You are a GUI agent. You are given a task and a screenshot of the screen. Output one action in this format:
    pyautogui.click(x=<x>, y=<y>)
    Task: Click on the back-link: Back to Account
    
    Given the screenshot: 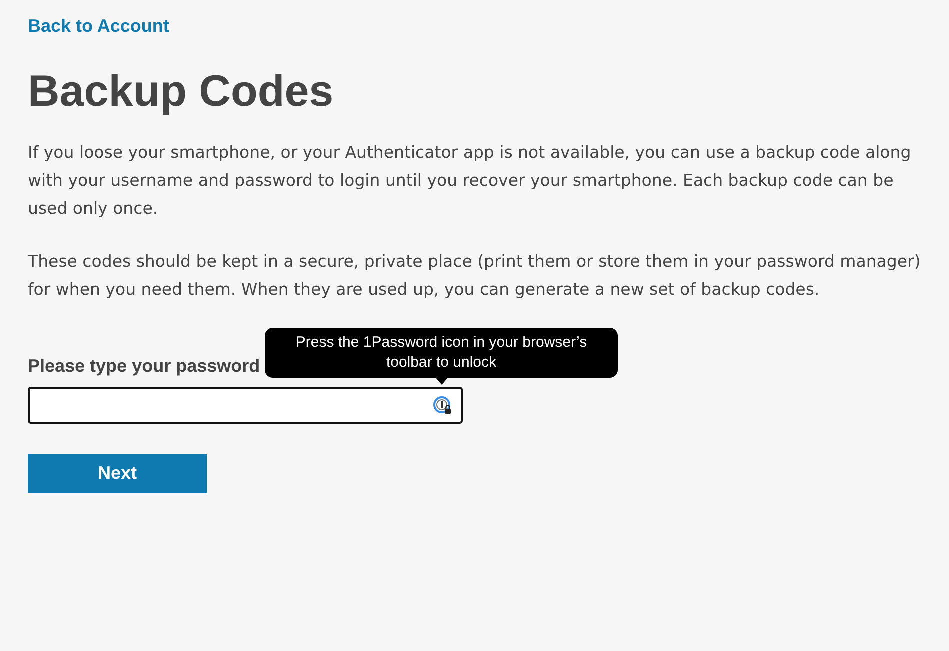 What is the action you would take?
    pyautogui.click(x=99, y=26)
    